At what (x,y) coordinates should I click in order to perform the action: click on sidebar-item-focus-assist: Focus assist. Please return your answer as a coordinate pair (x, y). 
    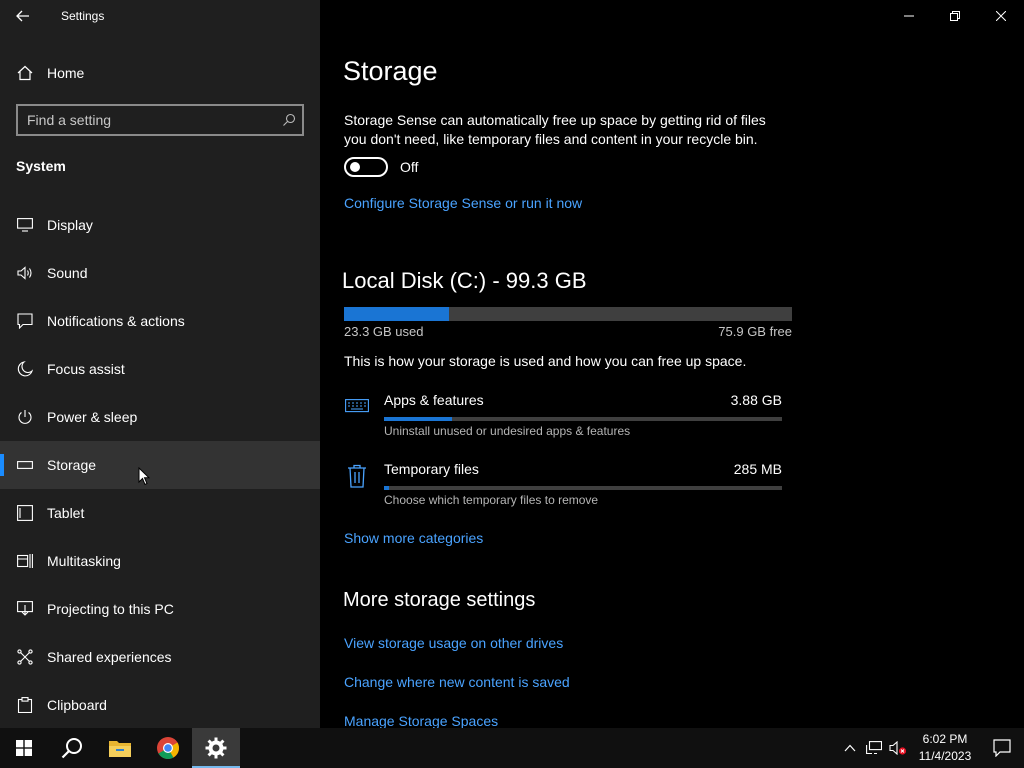
    Looking at the image, I should click on (160, 369).